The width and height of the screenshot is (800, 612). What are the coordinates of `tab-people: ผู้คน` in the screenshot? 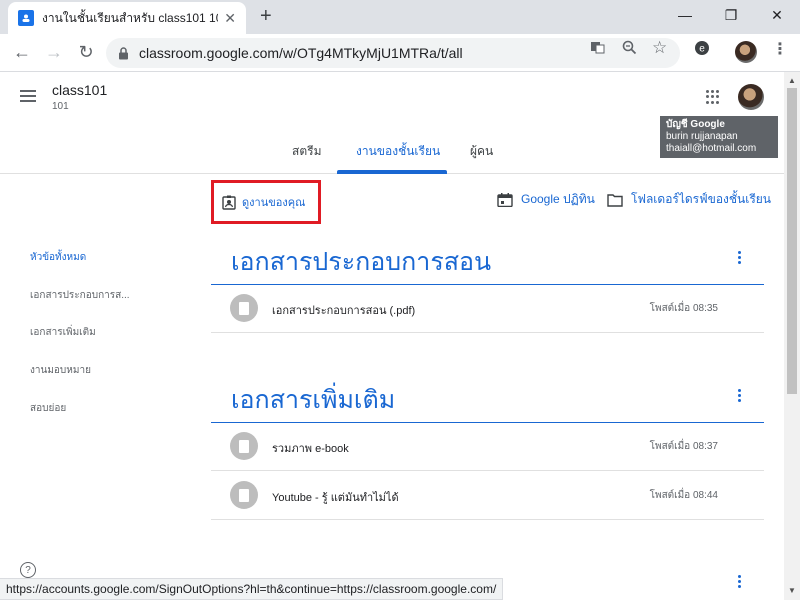 It's located at (481, 151).